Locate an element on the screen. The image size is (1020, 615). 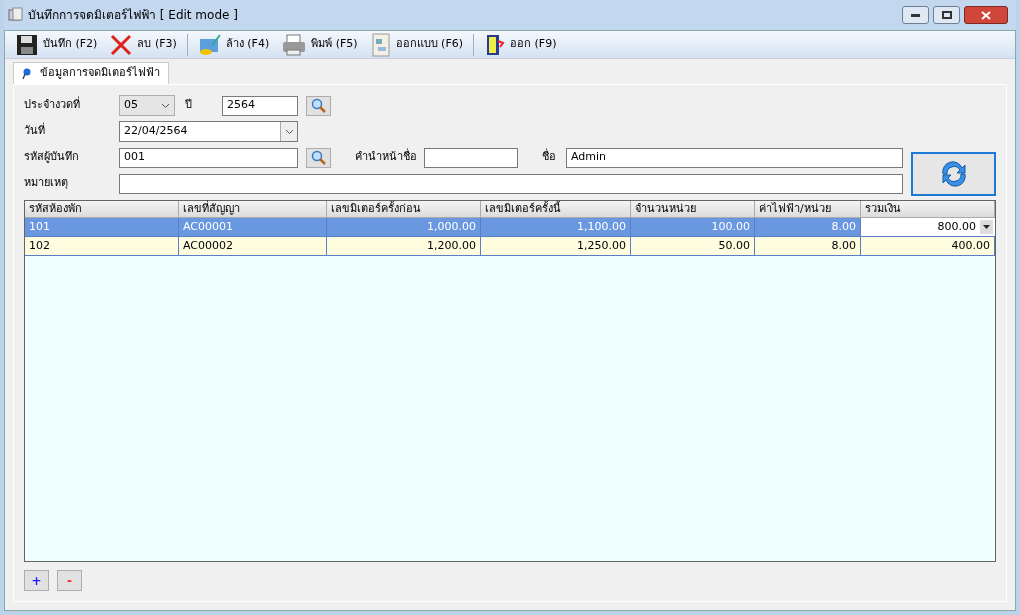
add-row-button: + is located at coordinates (36, 580).